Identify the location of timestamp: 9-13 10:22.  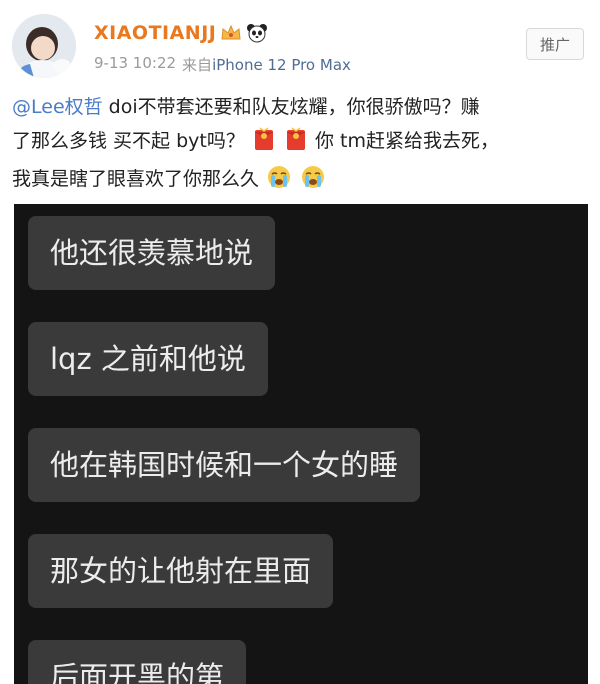
(135, 63).